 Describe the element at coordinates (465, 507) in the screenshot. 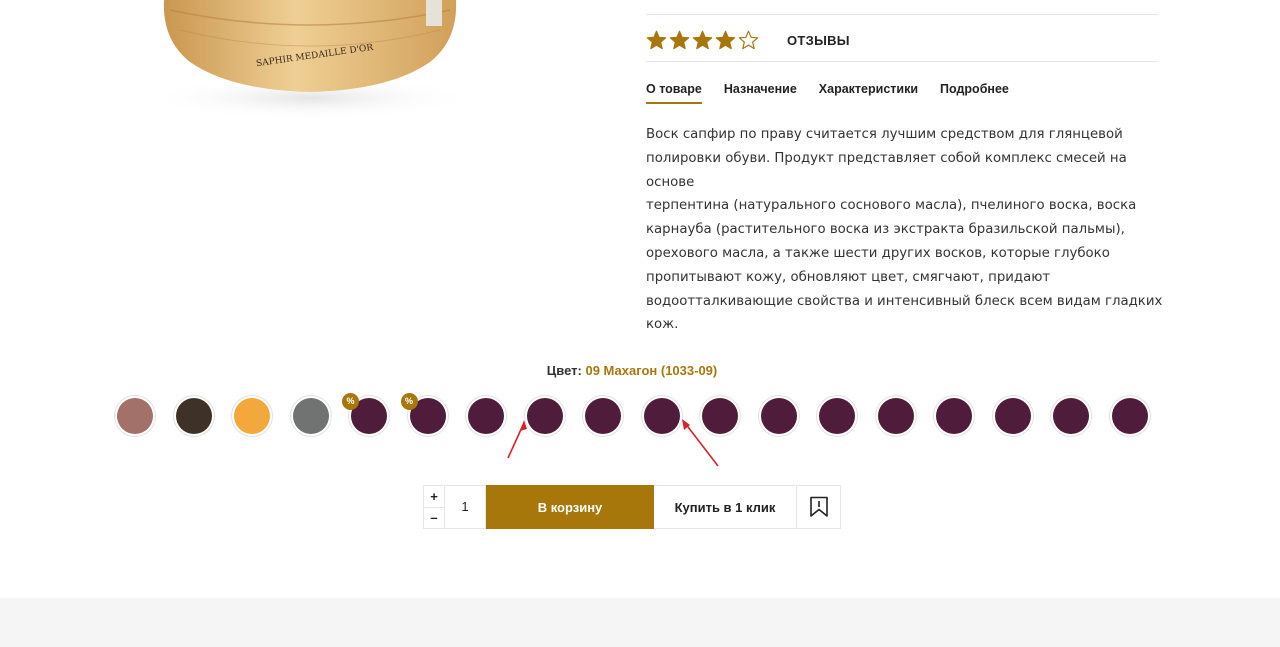

I see `quantity-input: 1` at that location.